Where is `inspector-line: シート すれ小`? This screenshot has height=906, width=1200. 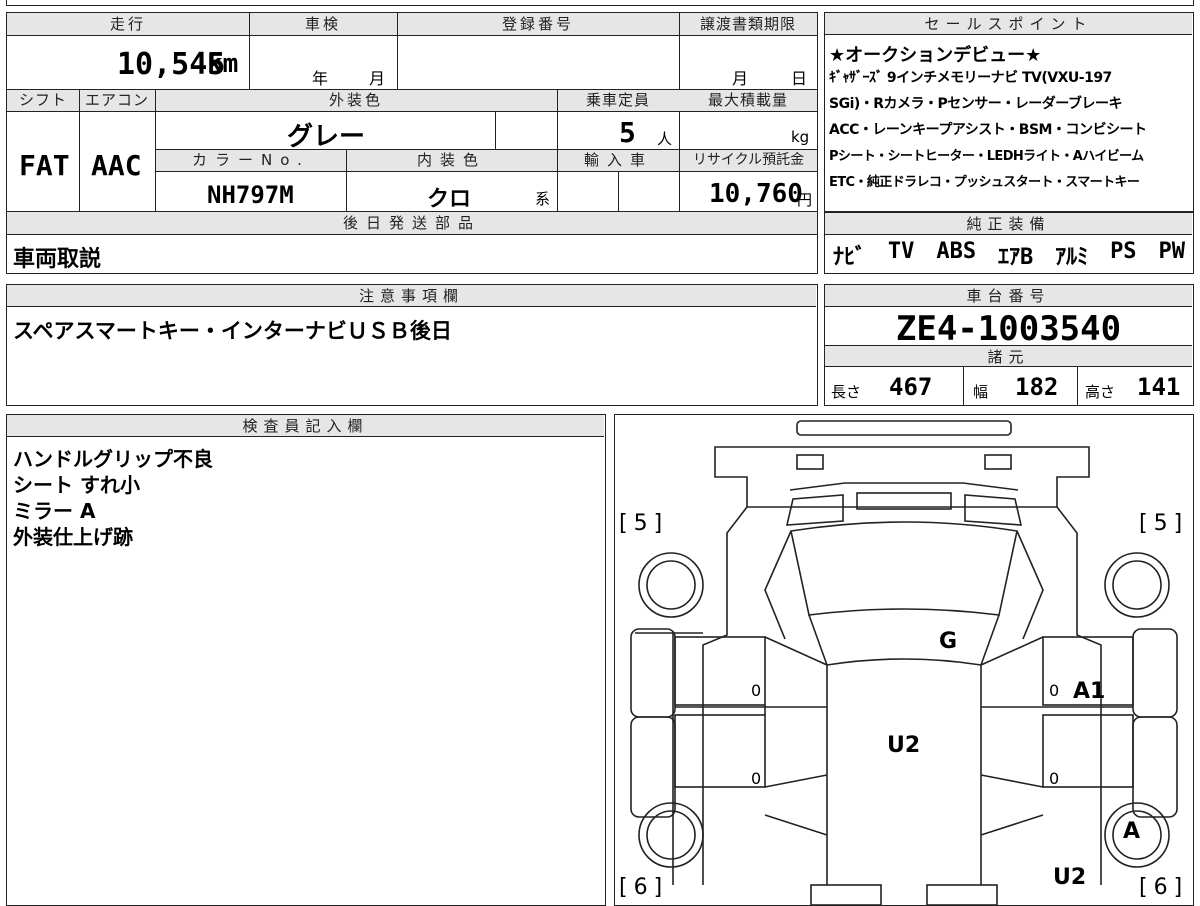
inspector-line: シート すれ小 is located at coordinates (76, 485).